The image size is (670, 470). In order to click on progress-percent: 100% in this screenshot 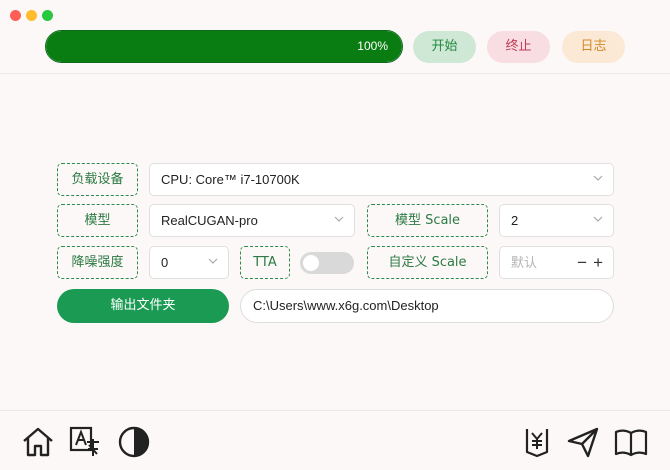, I will do `click(372, 46)`.